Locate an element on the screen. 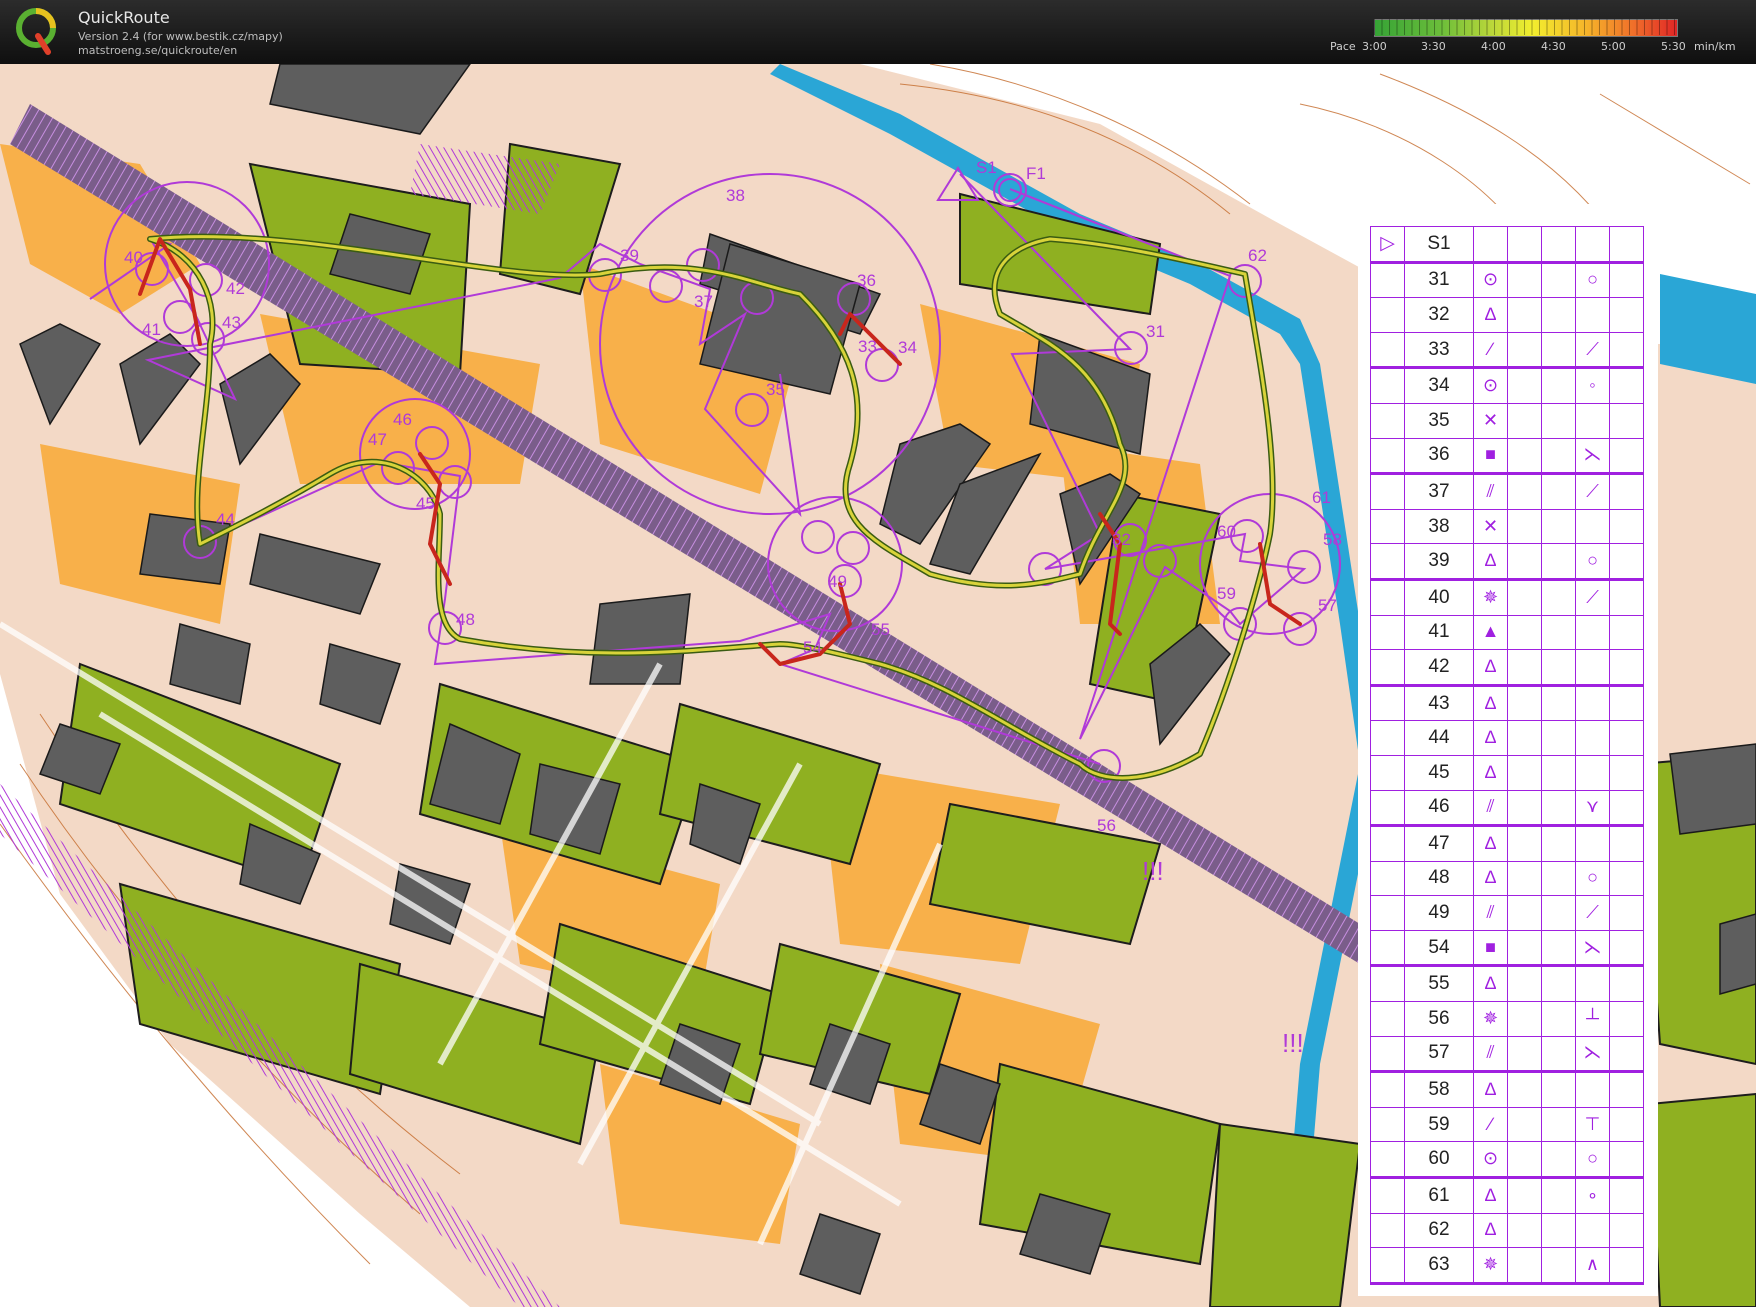  control-label: 62 is located at coordinates (1257, 255).